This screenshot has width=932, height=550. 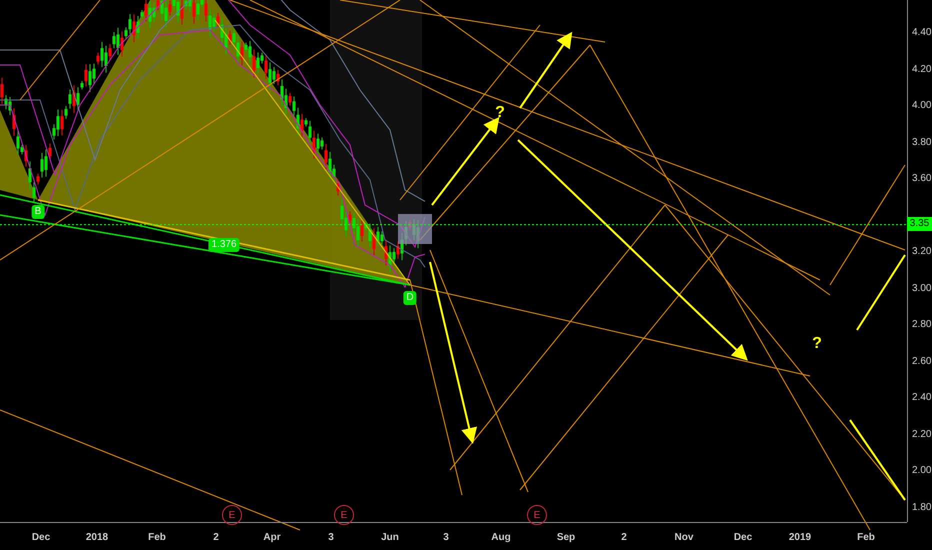 What do you see at coordinates (922, 362) in the screenshot?
I see `price-label: 2.60` at bounding box center [922, 362].